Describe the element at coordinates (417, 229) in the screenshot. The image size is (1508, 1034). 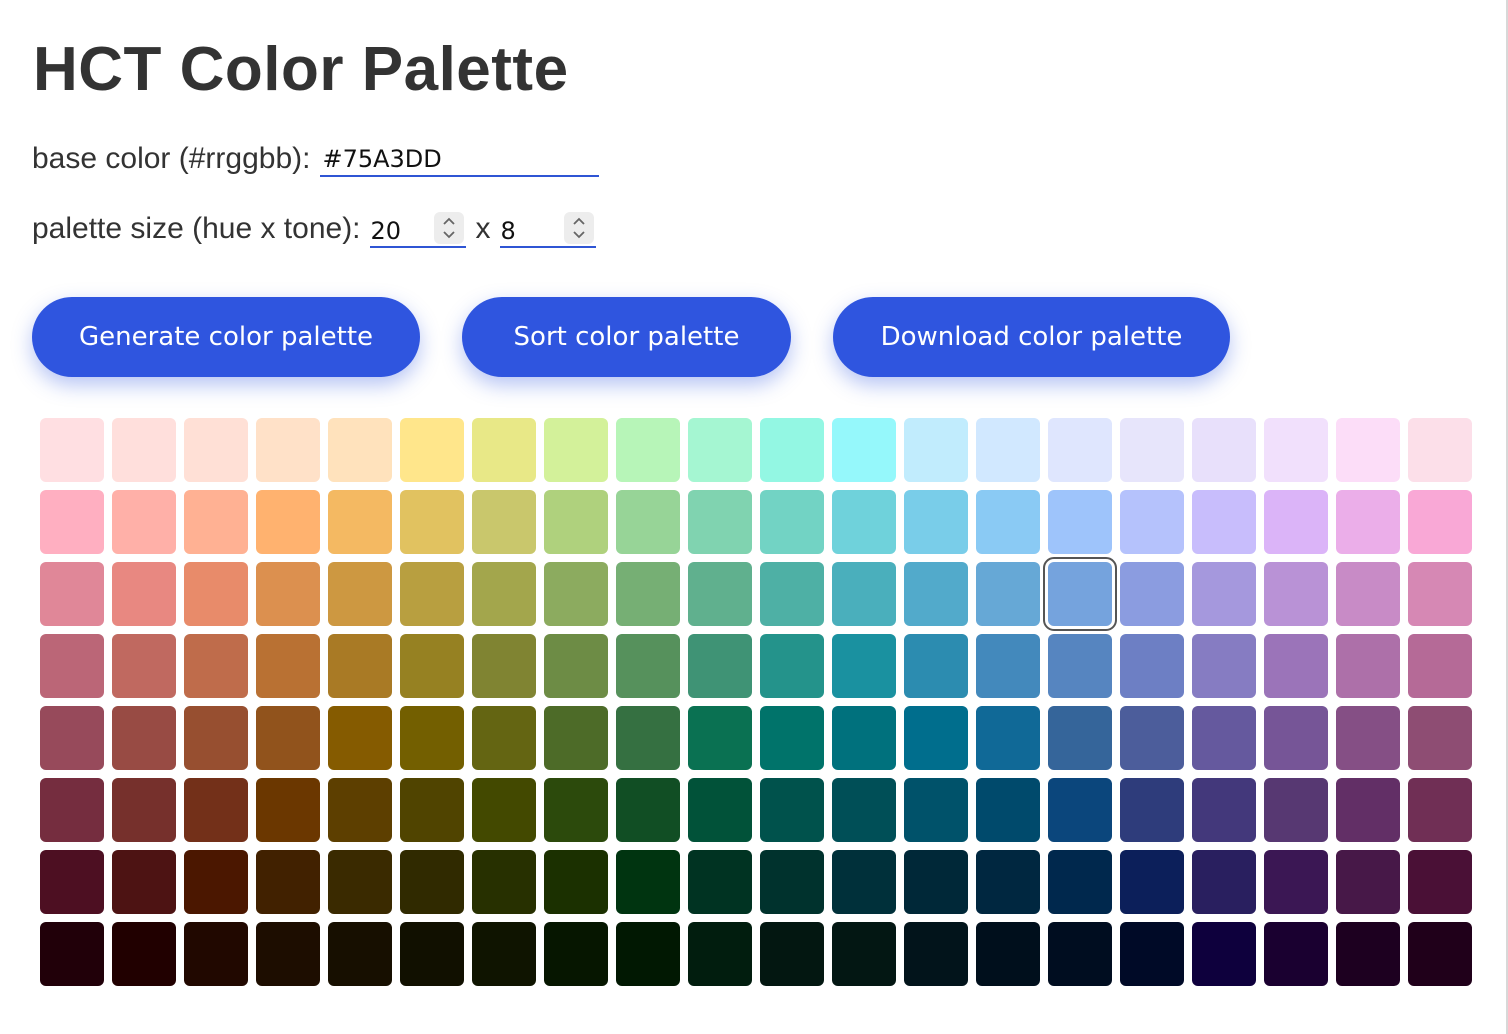
I see `hue-count-input: 20` at that location.